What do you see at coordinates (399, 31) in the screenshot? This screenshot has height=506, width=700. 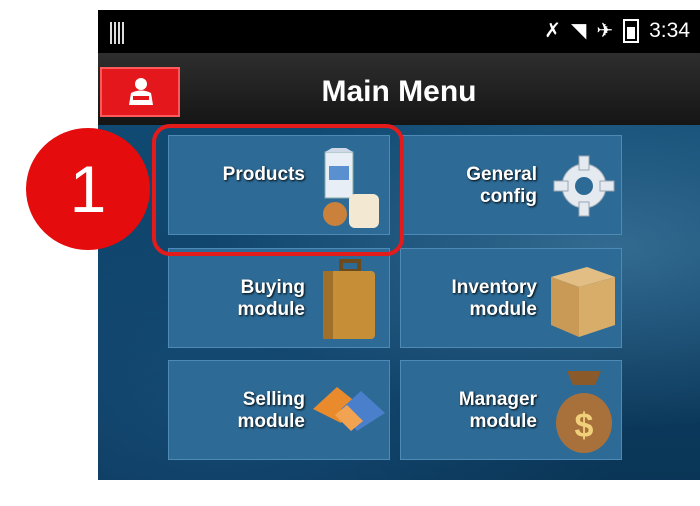 I see `status-bar: ✗ ◥ ✈ 3:34` at bounding box center [399, 31].